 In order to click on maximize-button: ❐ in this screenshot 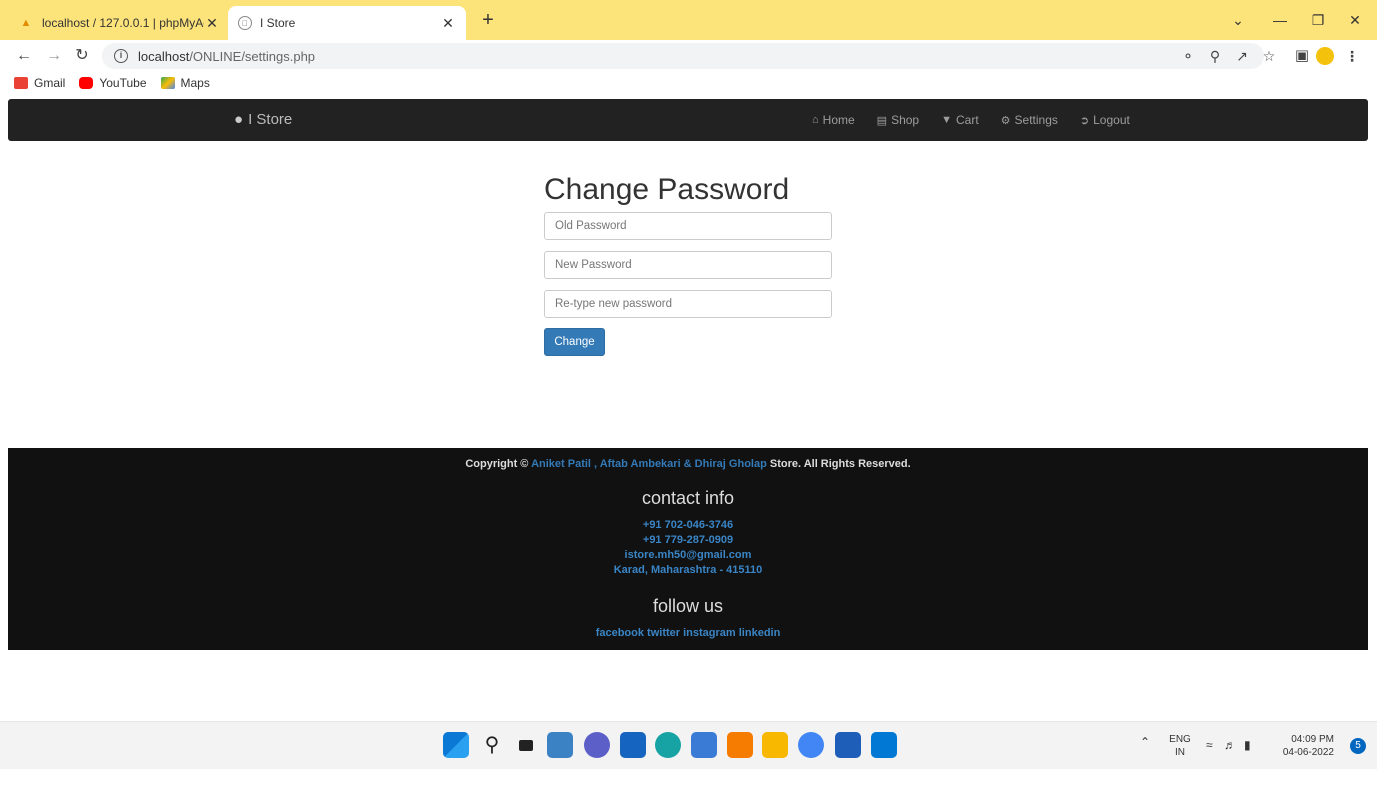, I will do `click(1318, 20)`.